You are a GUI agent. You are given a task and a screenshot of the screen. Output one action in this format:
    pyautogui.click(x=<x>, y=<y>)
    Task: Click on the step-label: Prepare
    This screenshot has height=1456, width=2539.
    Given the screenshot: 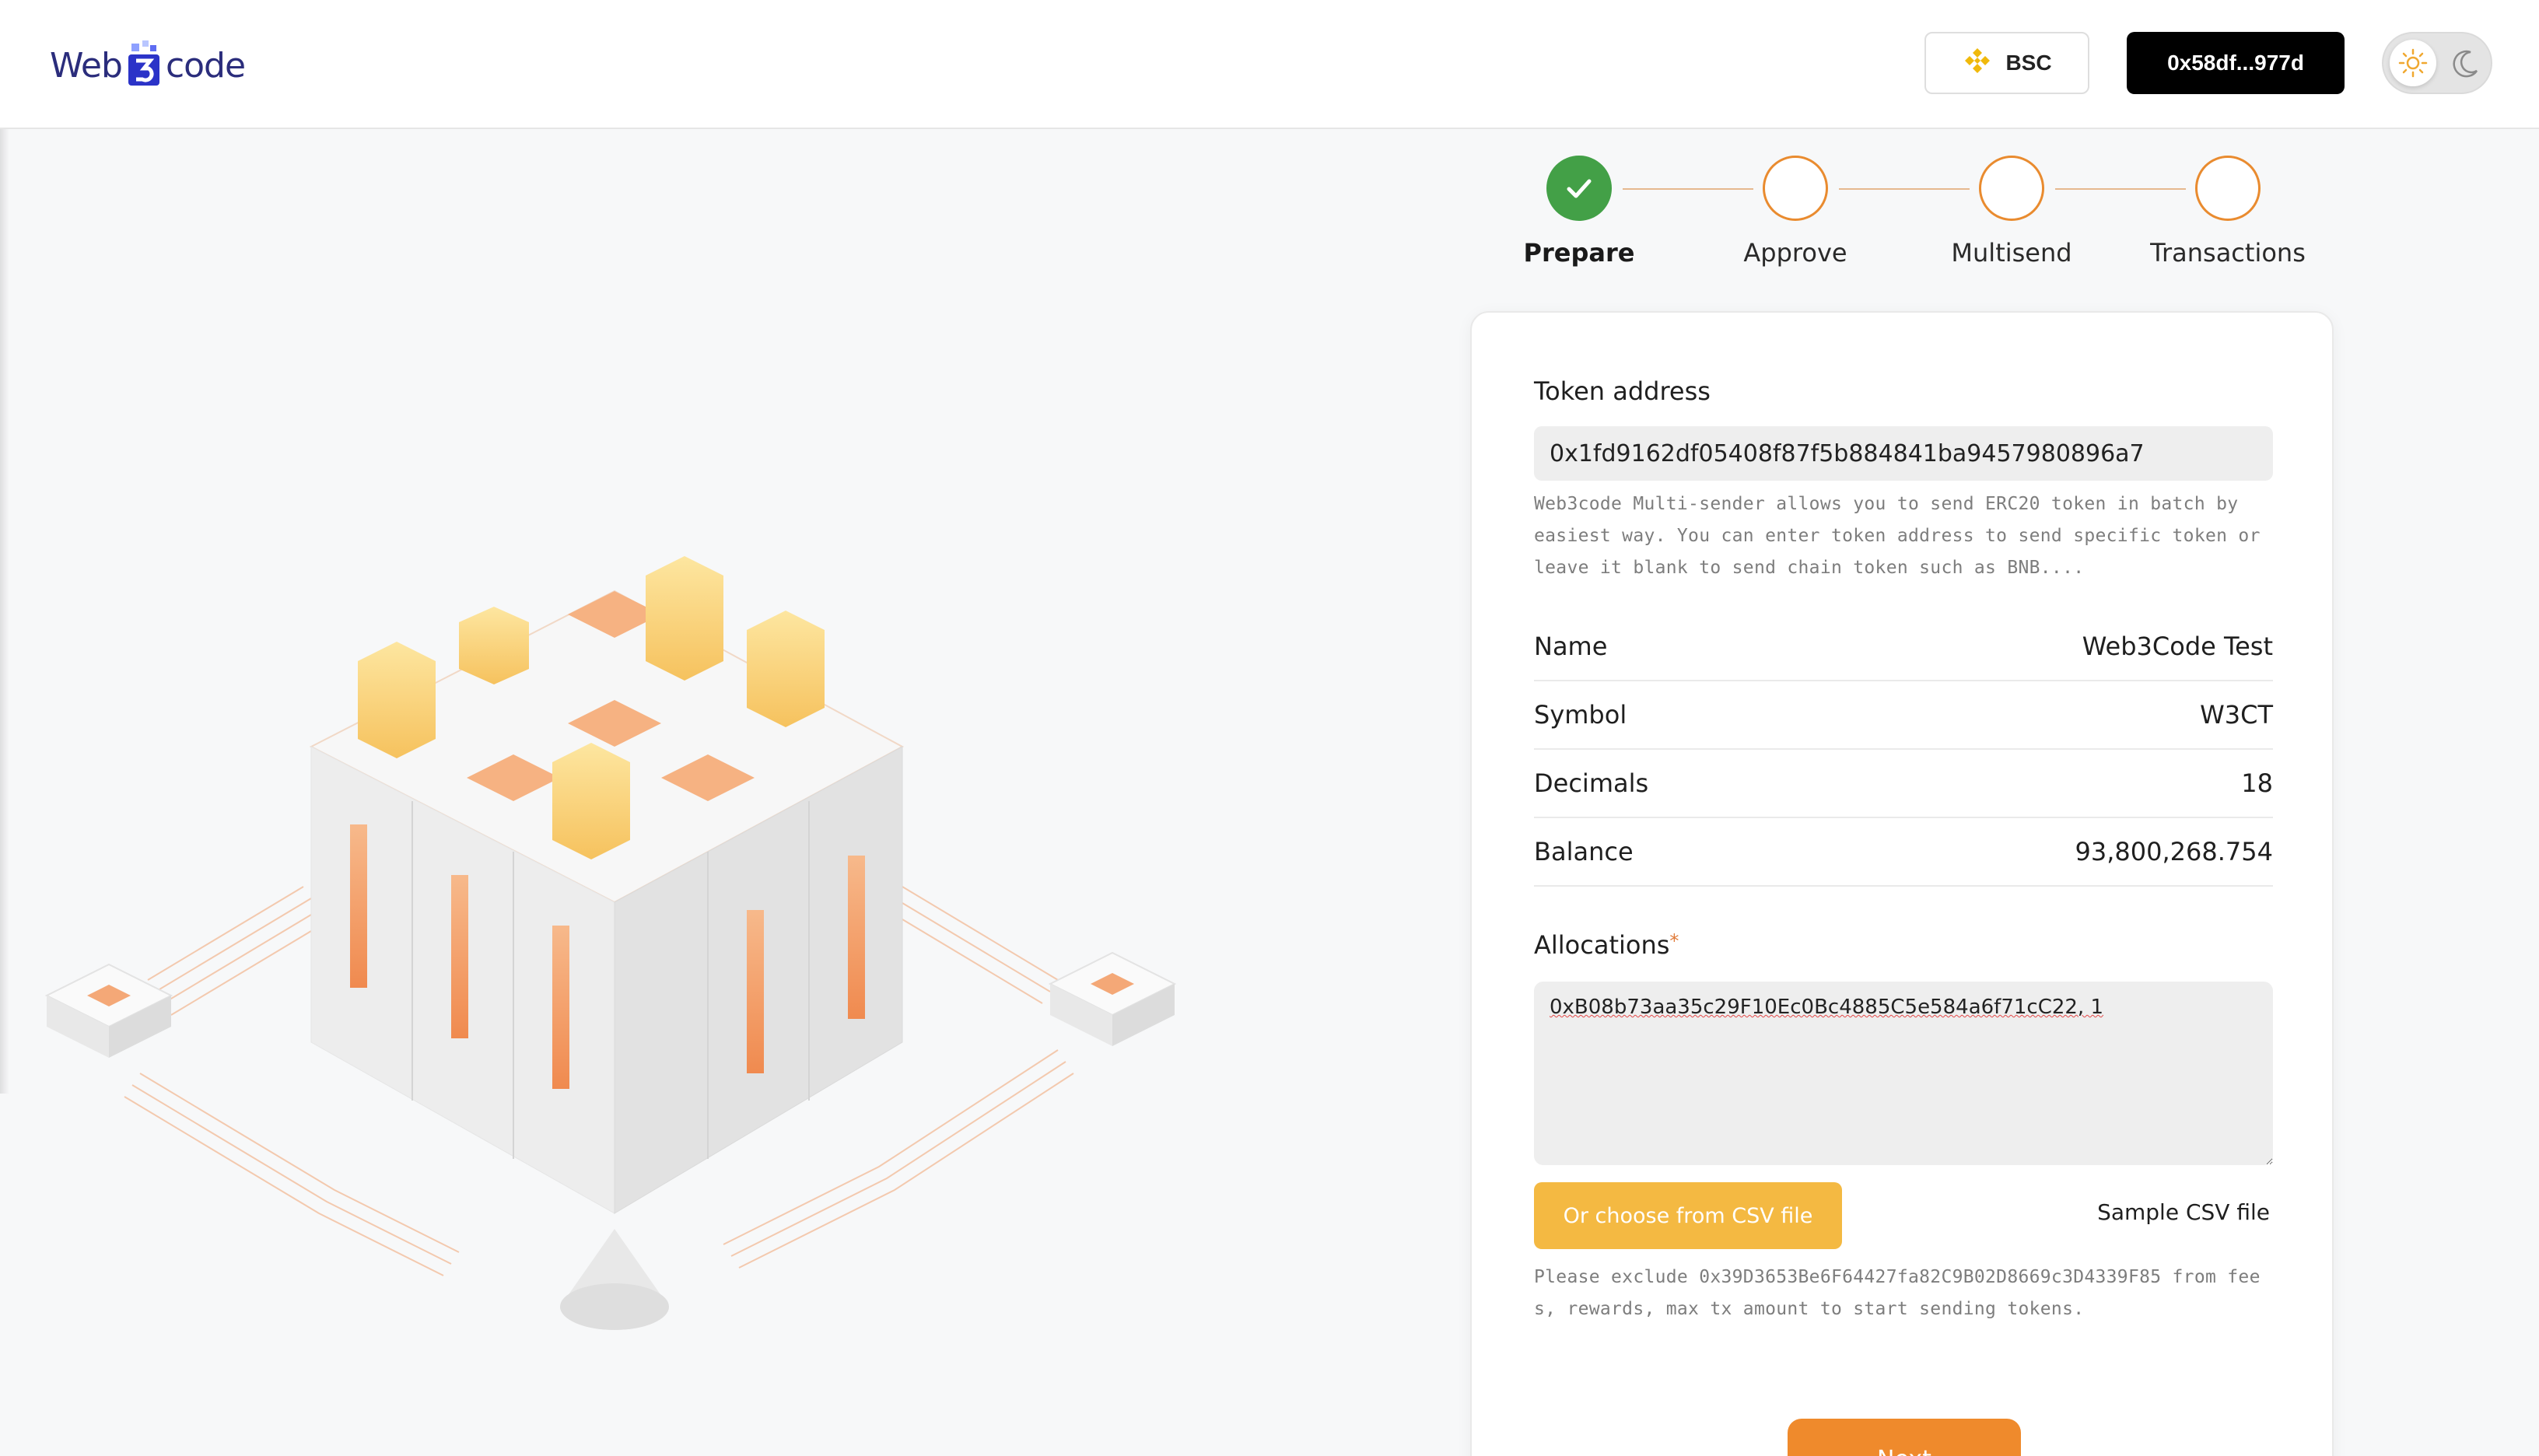 What is the action you would take?
    pyautogui.click(x=1579, y=253)
    